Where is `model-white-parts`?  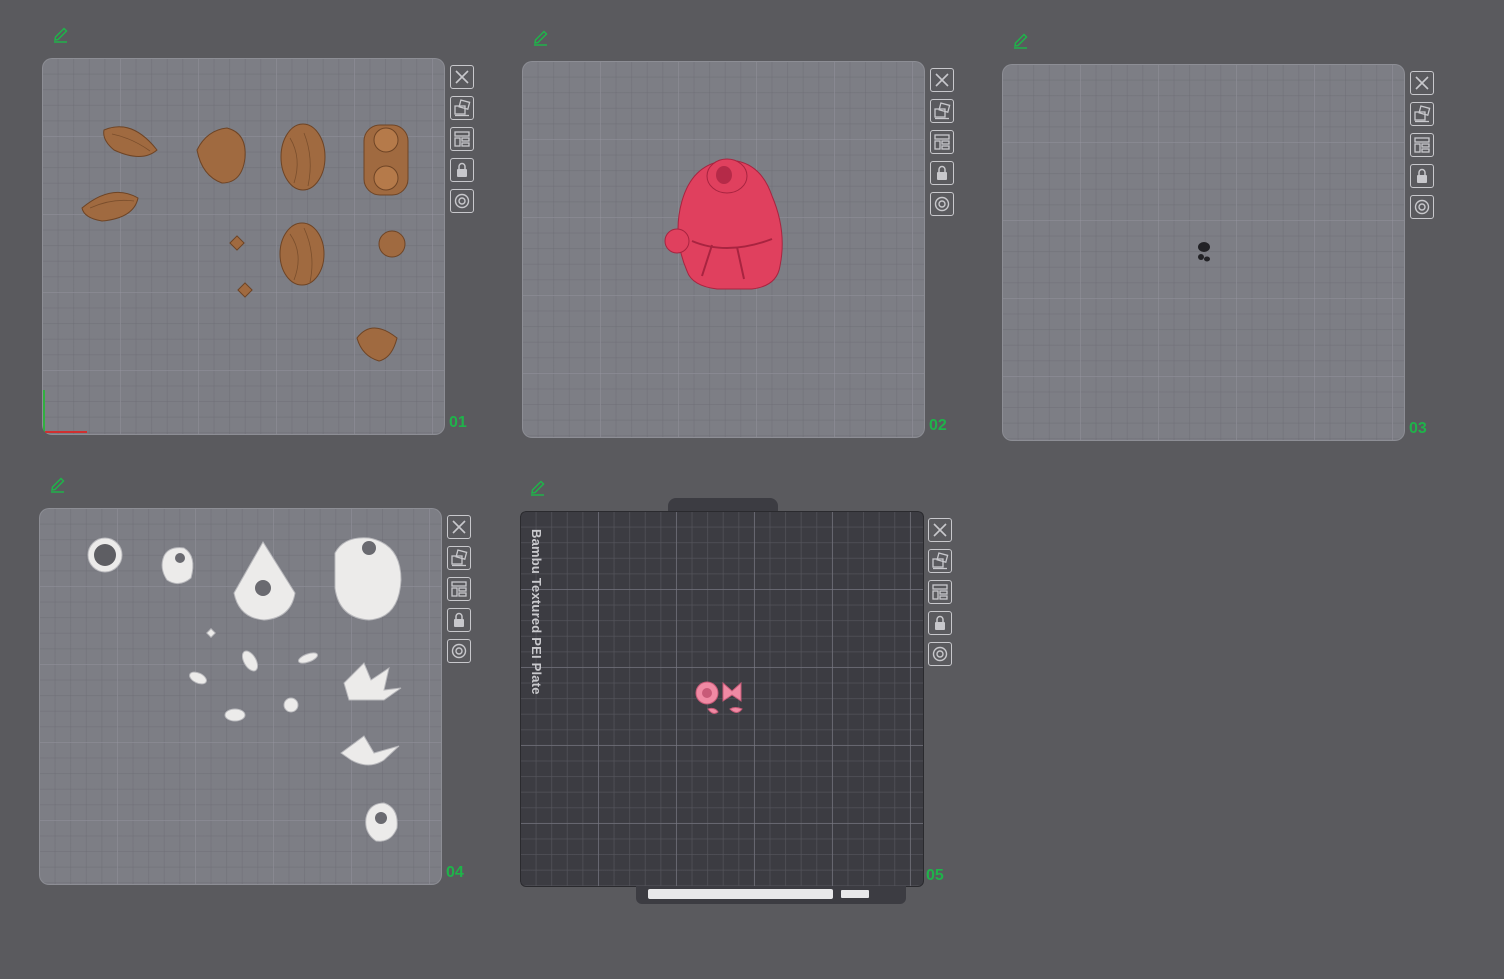 model-white-parts is located at coordinates (244, 689).